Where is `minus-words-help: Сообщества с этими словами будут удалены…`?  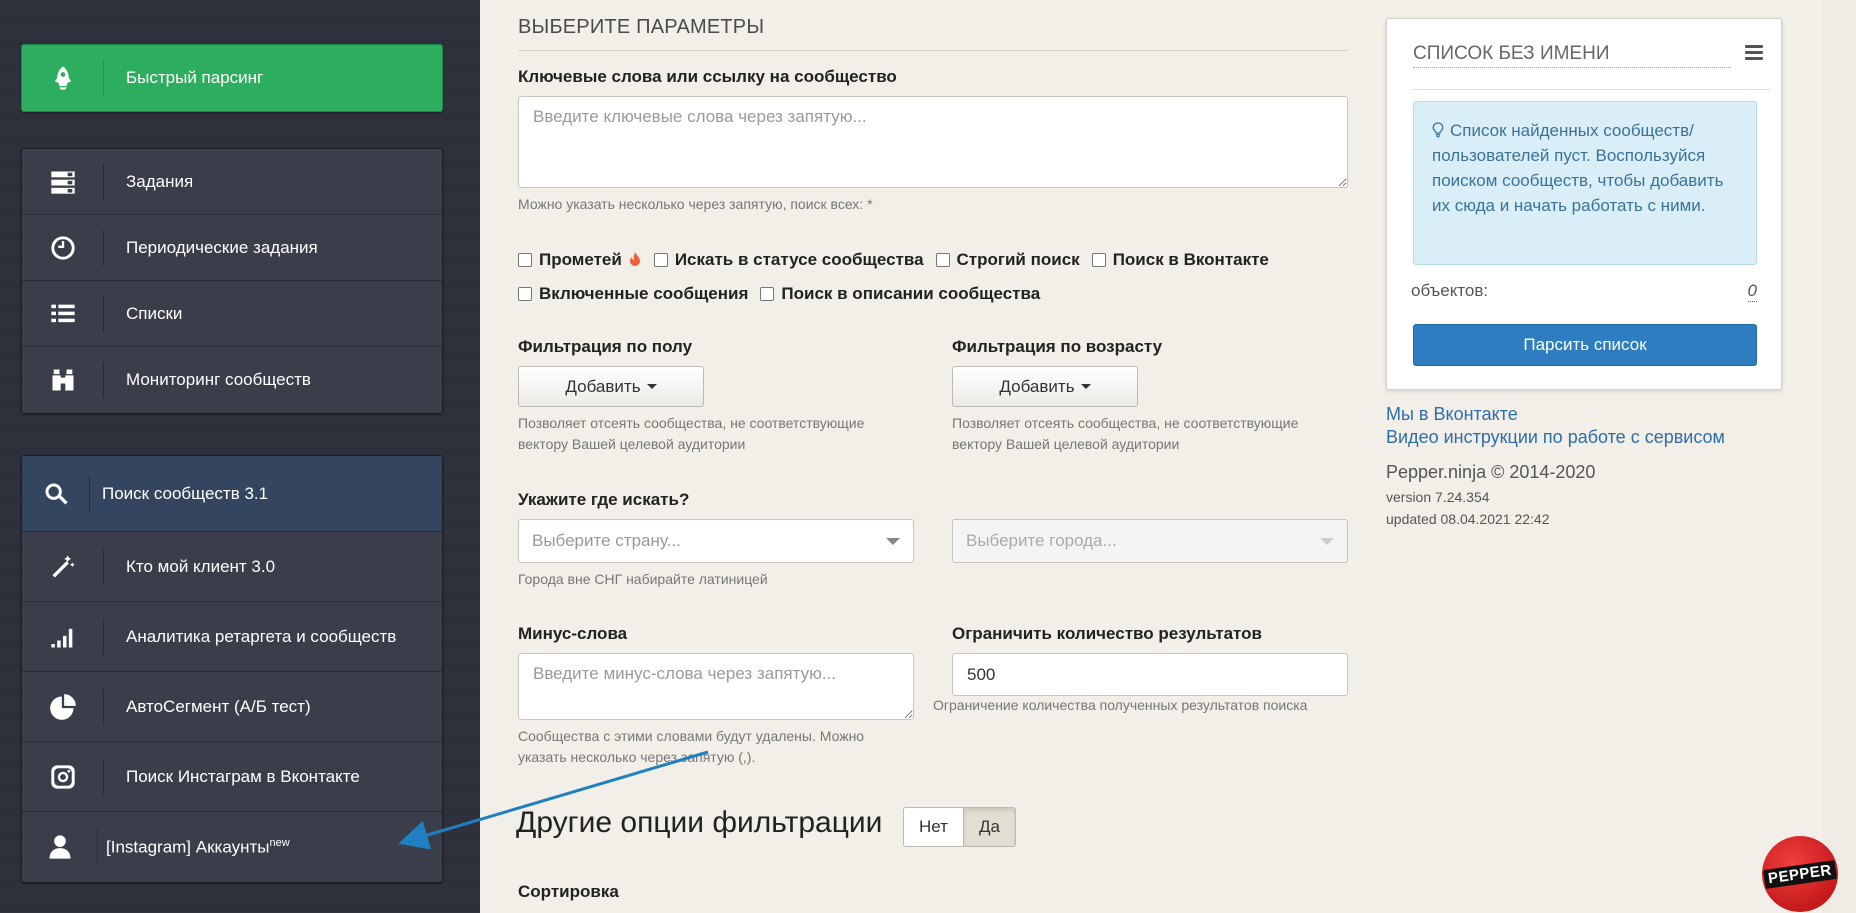 minus-words-help: Сообщества с этими словами будут удалены… is located at coordinates (691, 746).